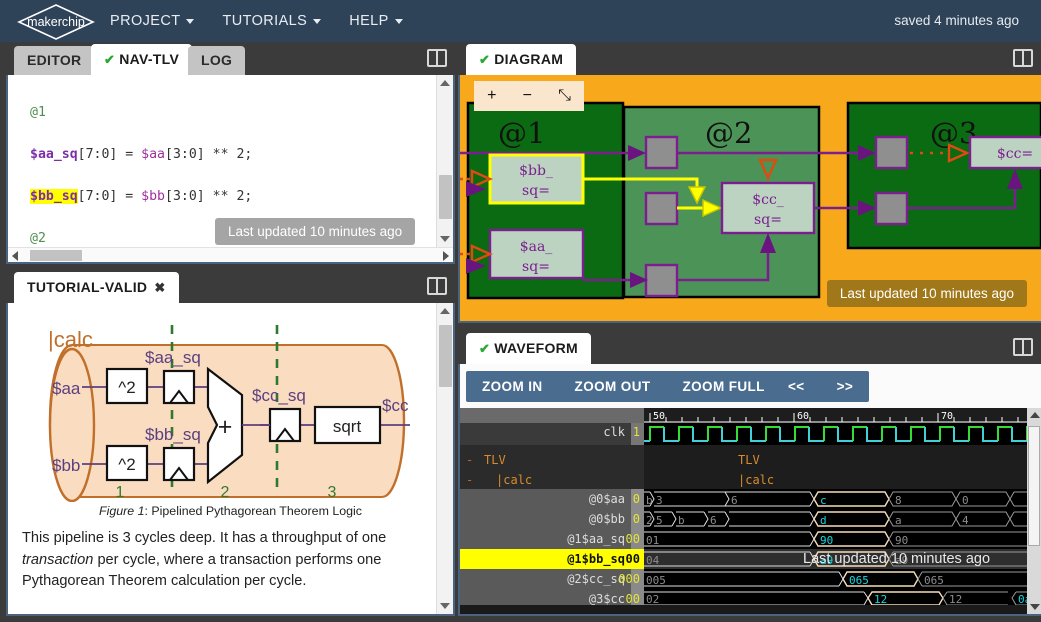 The image size is (1041, 622). I want to click on tab-log-label: LOG, so click(217, 60).